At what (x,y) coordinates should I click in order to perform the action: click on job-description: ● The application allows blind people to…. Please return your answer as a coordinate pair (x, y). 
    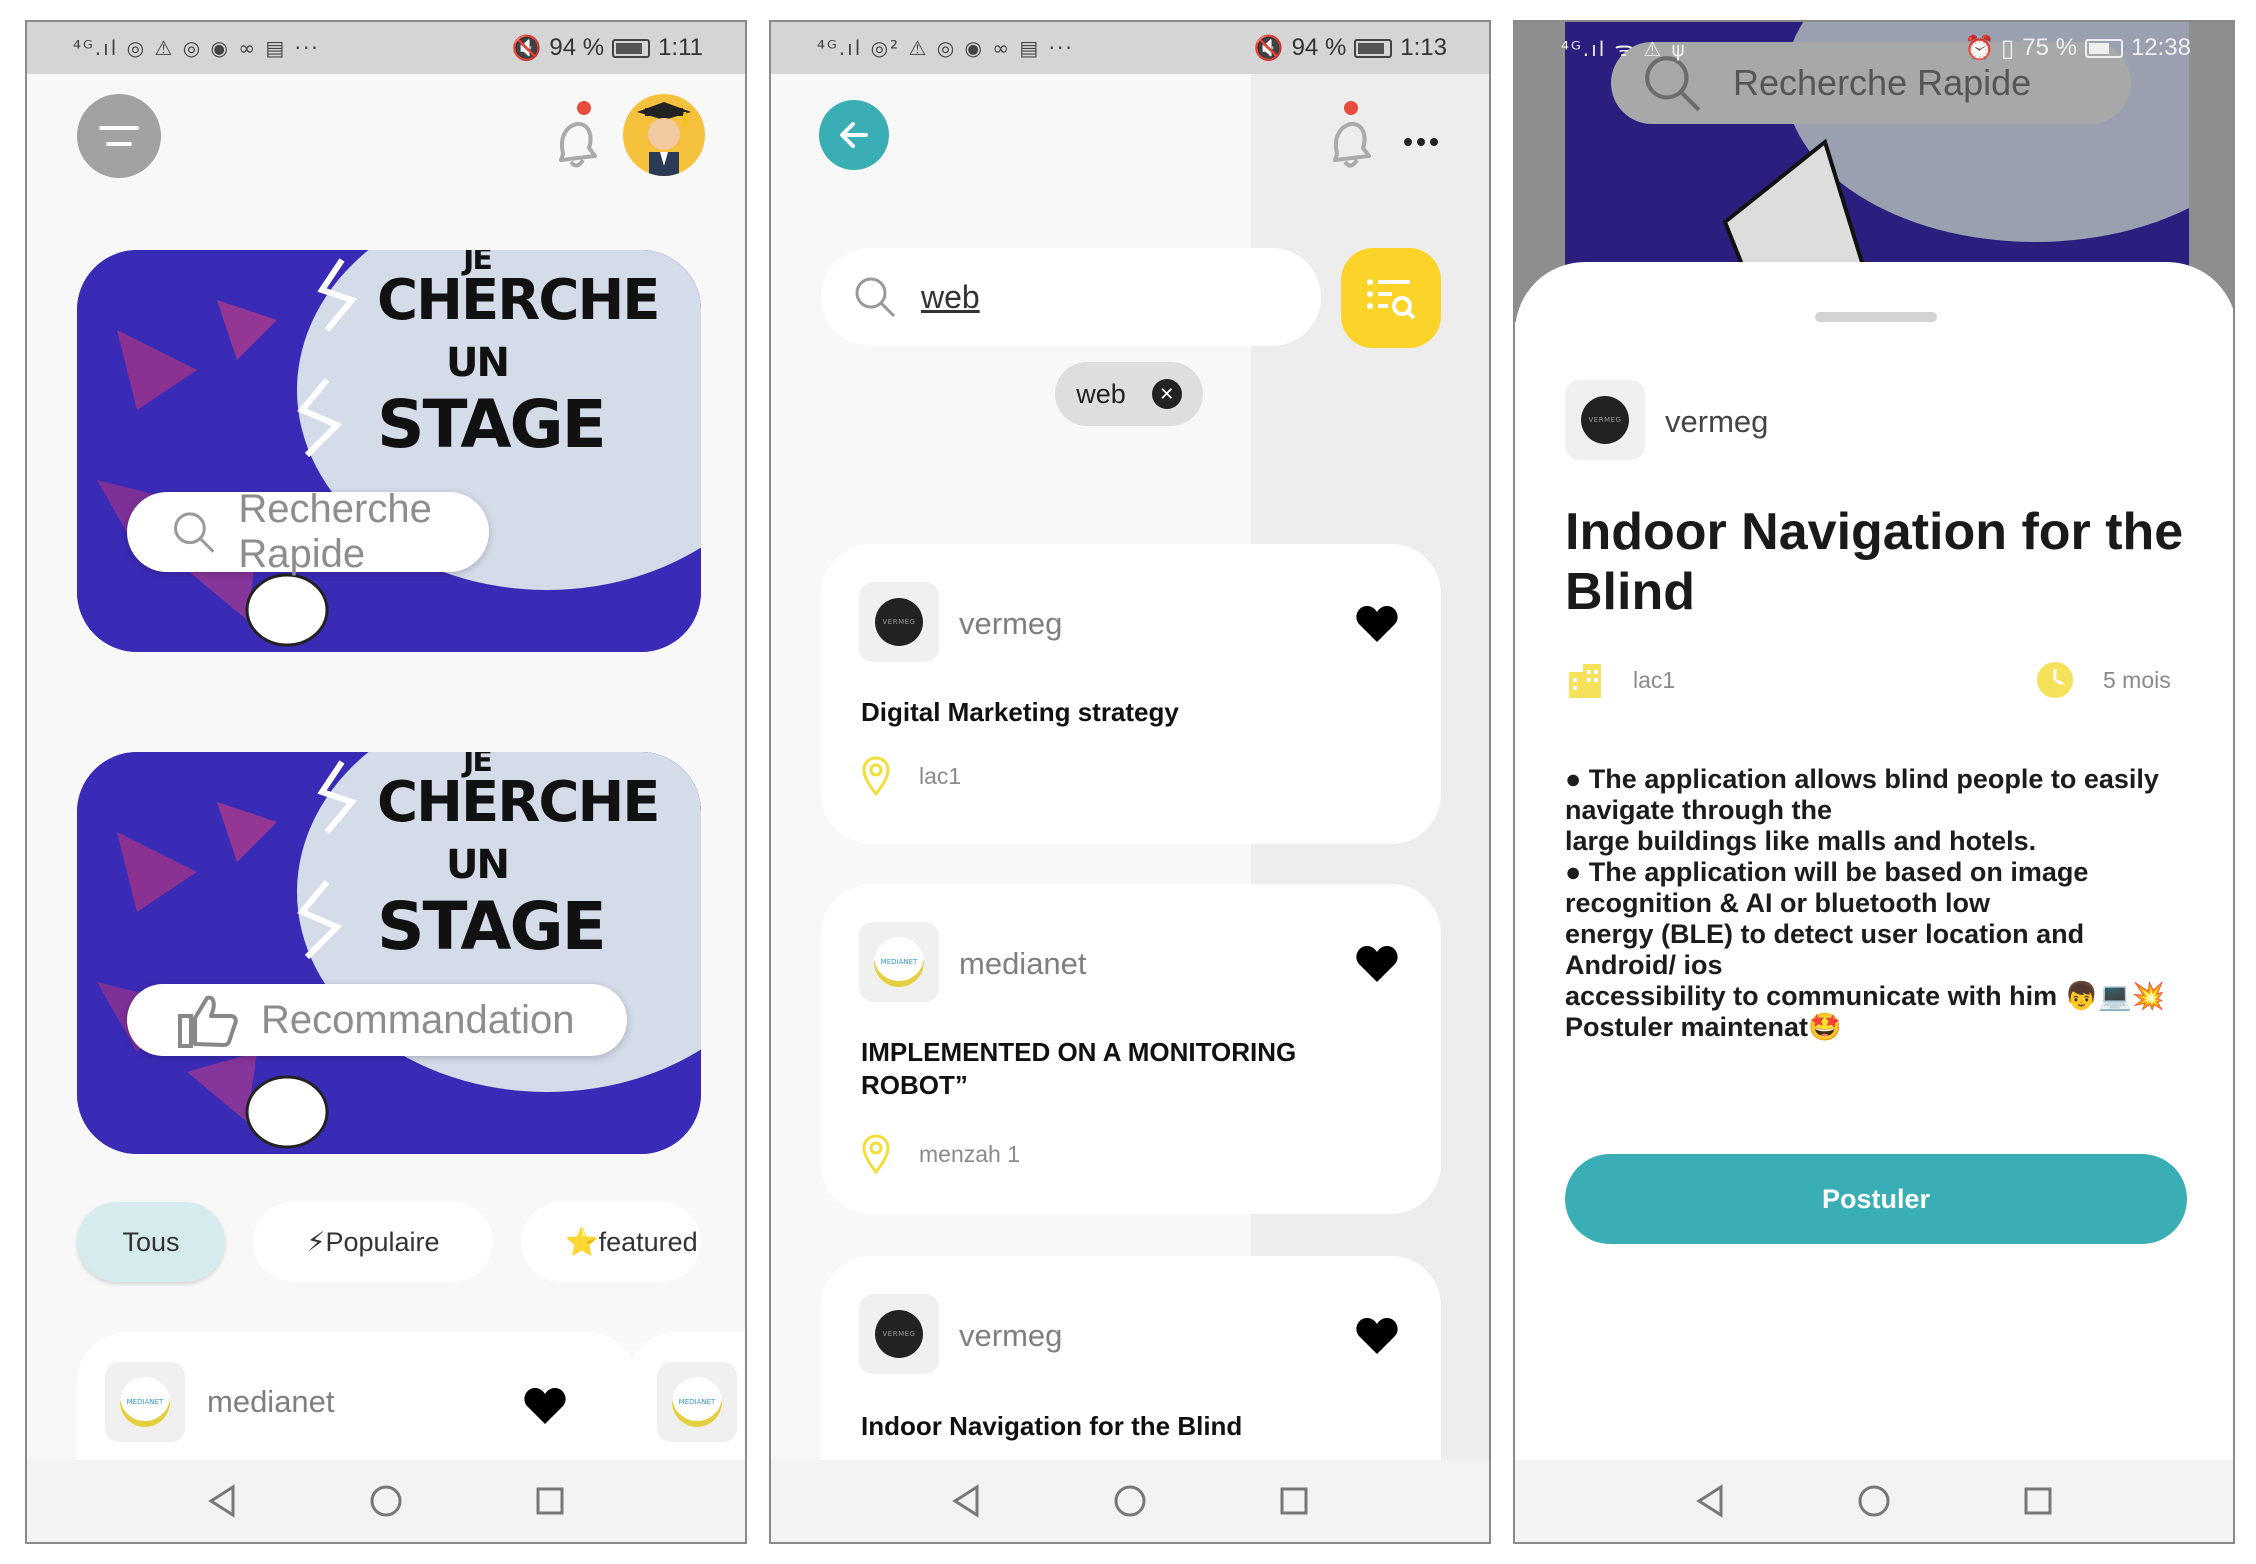
    Looking at the image, I should click on (1865, 903).